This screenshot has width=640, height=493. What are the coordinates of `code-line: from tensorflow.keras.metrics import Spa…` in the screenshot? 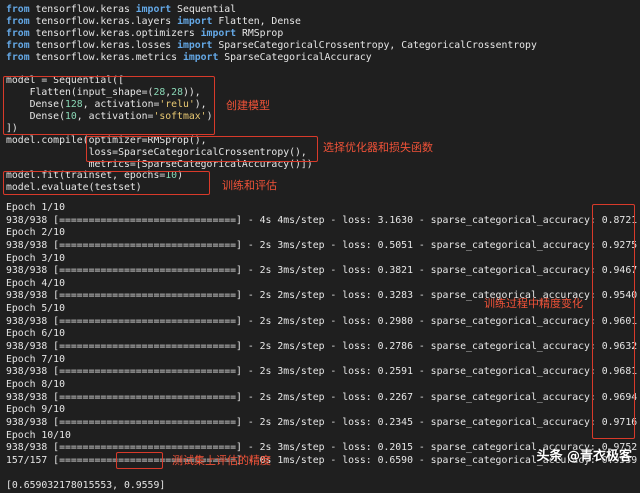 It's located at (323, 58).